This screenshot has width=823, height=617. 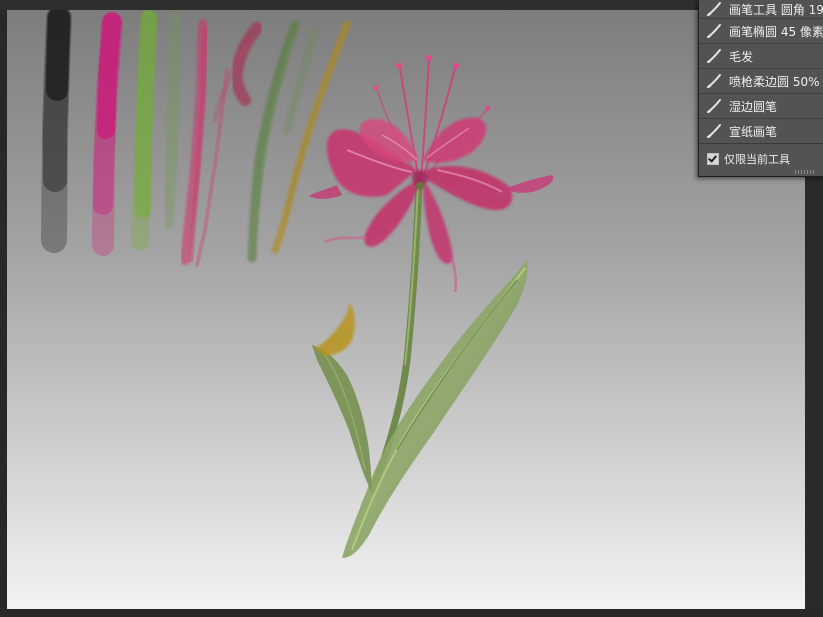 What do you see at coordinates (776, 9) in the screenshot?
I see `preset-label: 画笔工具 圆角 19` at bounding box center [776, 9].